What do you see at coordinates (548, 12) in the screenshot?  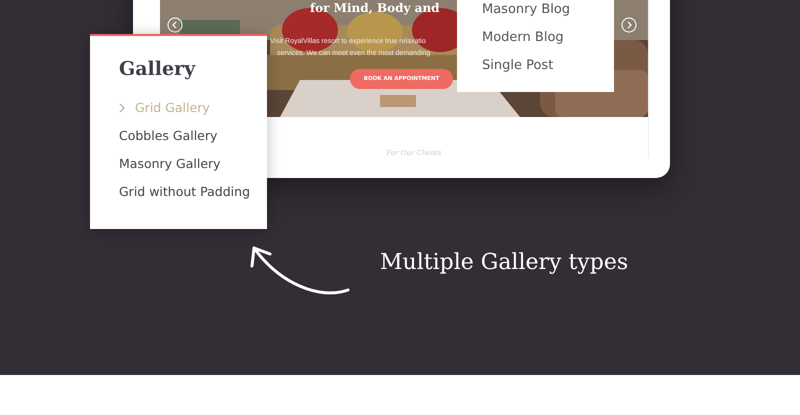 I see `menu-item: Masonry Blog` at bounding box center [548, 12].